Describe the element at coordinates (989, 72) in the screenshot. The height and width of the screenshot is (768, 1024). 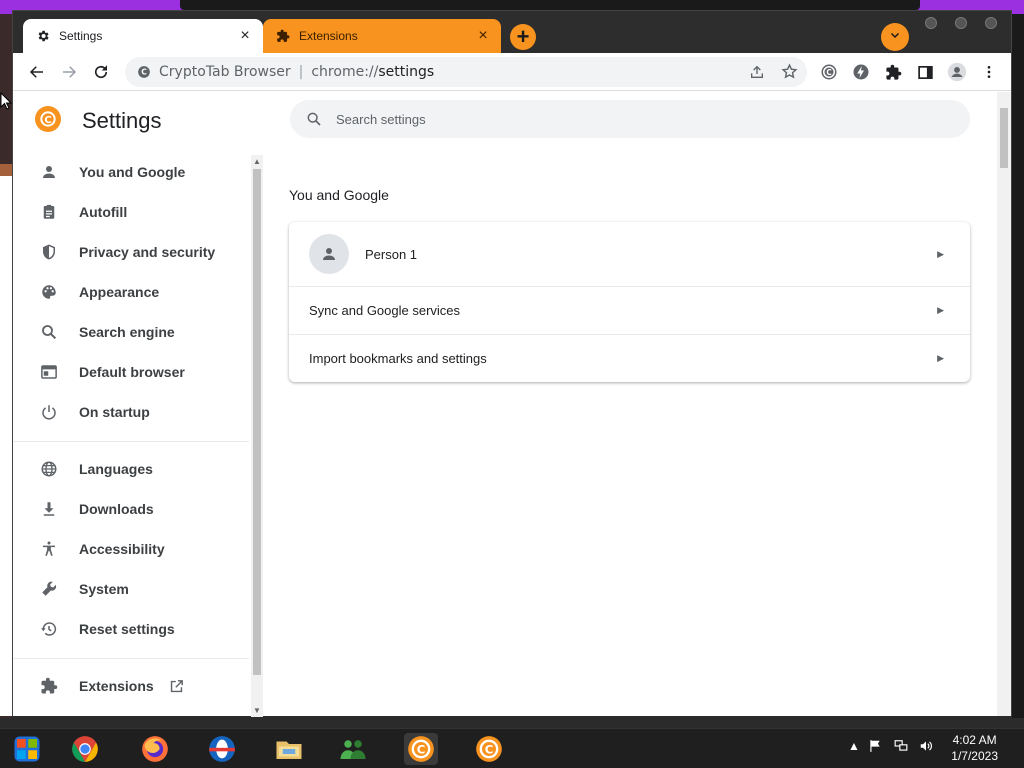
I see `menu-button` at that location.